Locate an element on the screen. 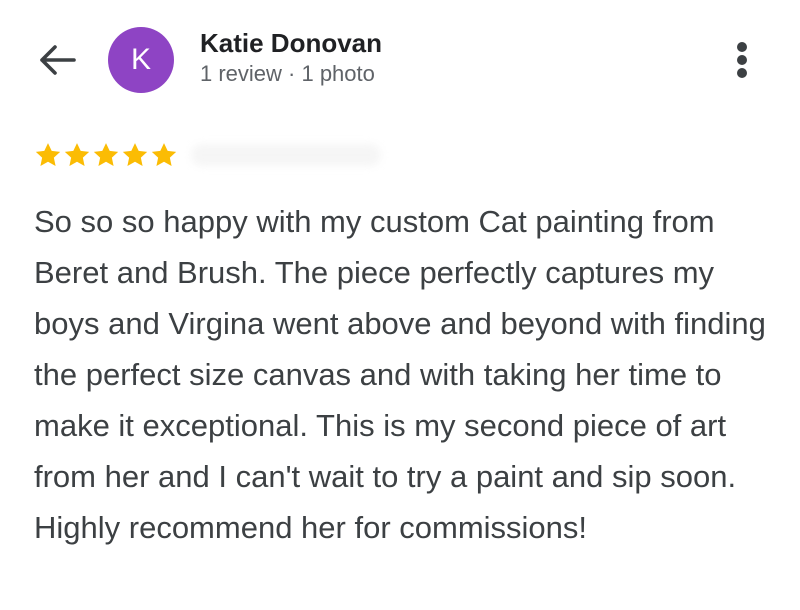  avatar-initial: K is located at coordinates (140, 59).